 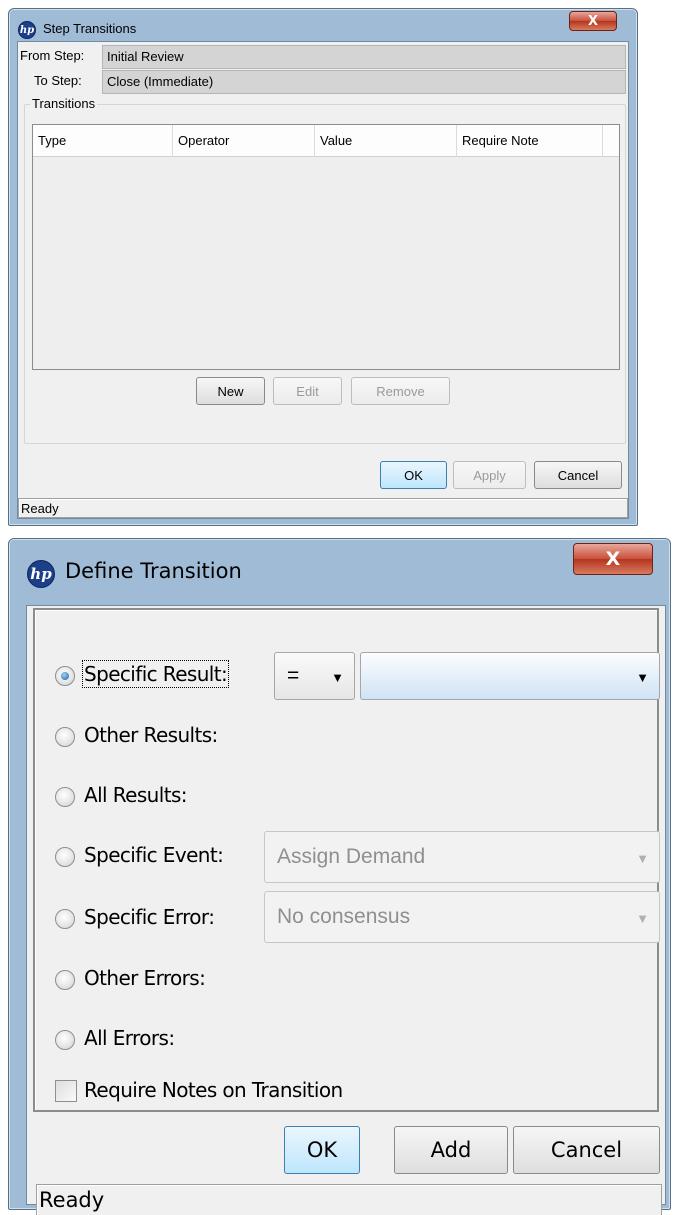 What do you see at coordinates (145, 978) in the screenshot?
I see `other-errors-label: Other Errors:` at bounding box center [145, 978].